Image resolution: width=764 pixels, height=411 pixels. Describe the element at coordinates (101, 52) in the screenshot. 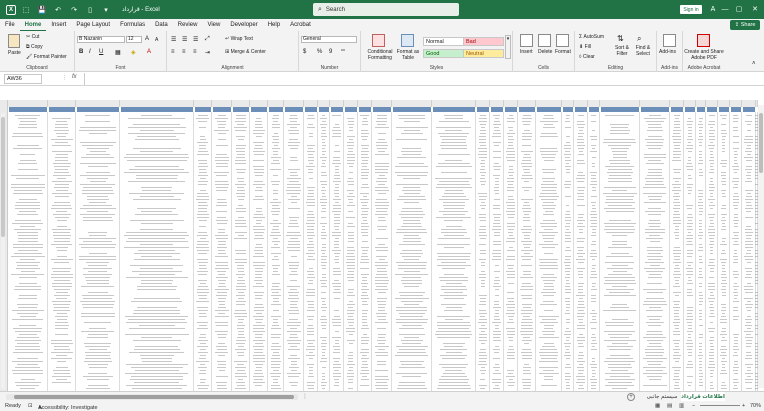

I see `underline-button: U` at that location.